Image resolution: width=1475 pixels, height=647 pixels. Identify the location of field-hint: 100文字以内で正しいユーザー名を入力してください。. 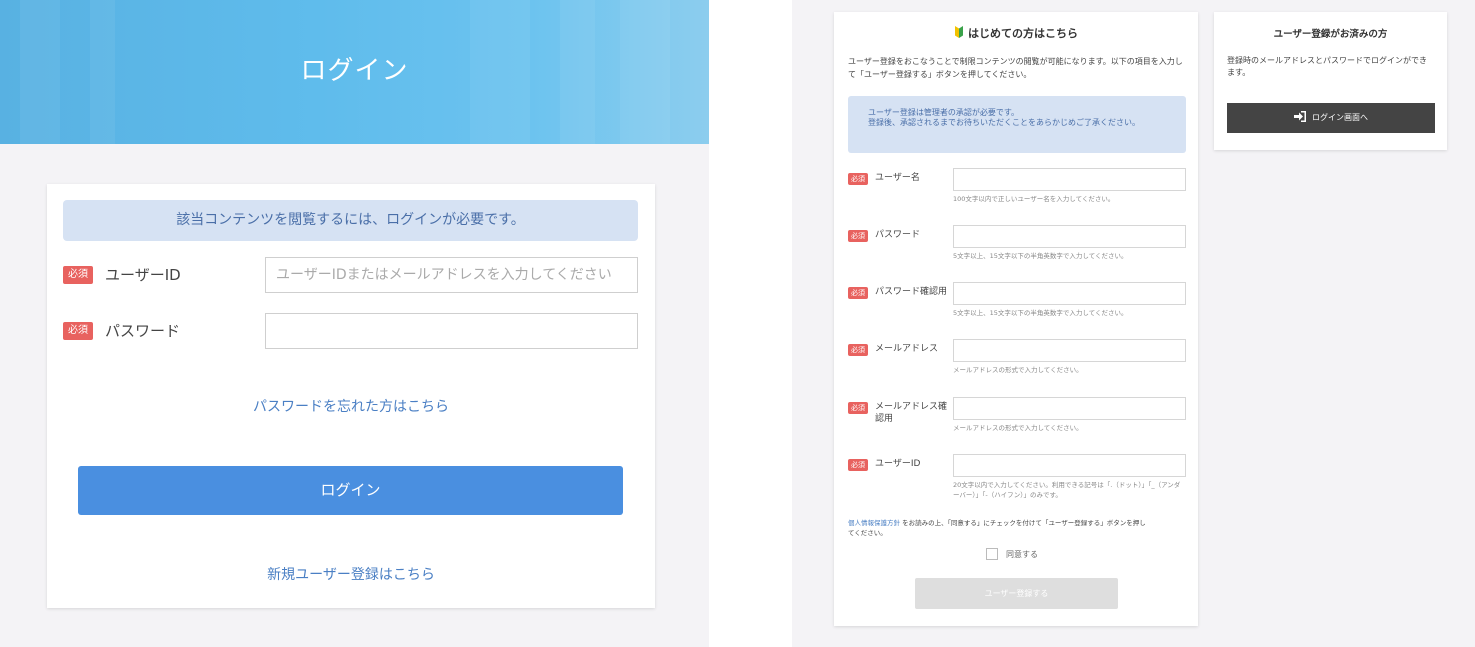
(1034, 199).